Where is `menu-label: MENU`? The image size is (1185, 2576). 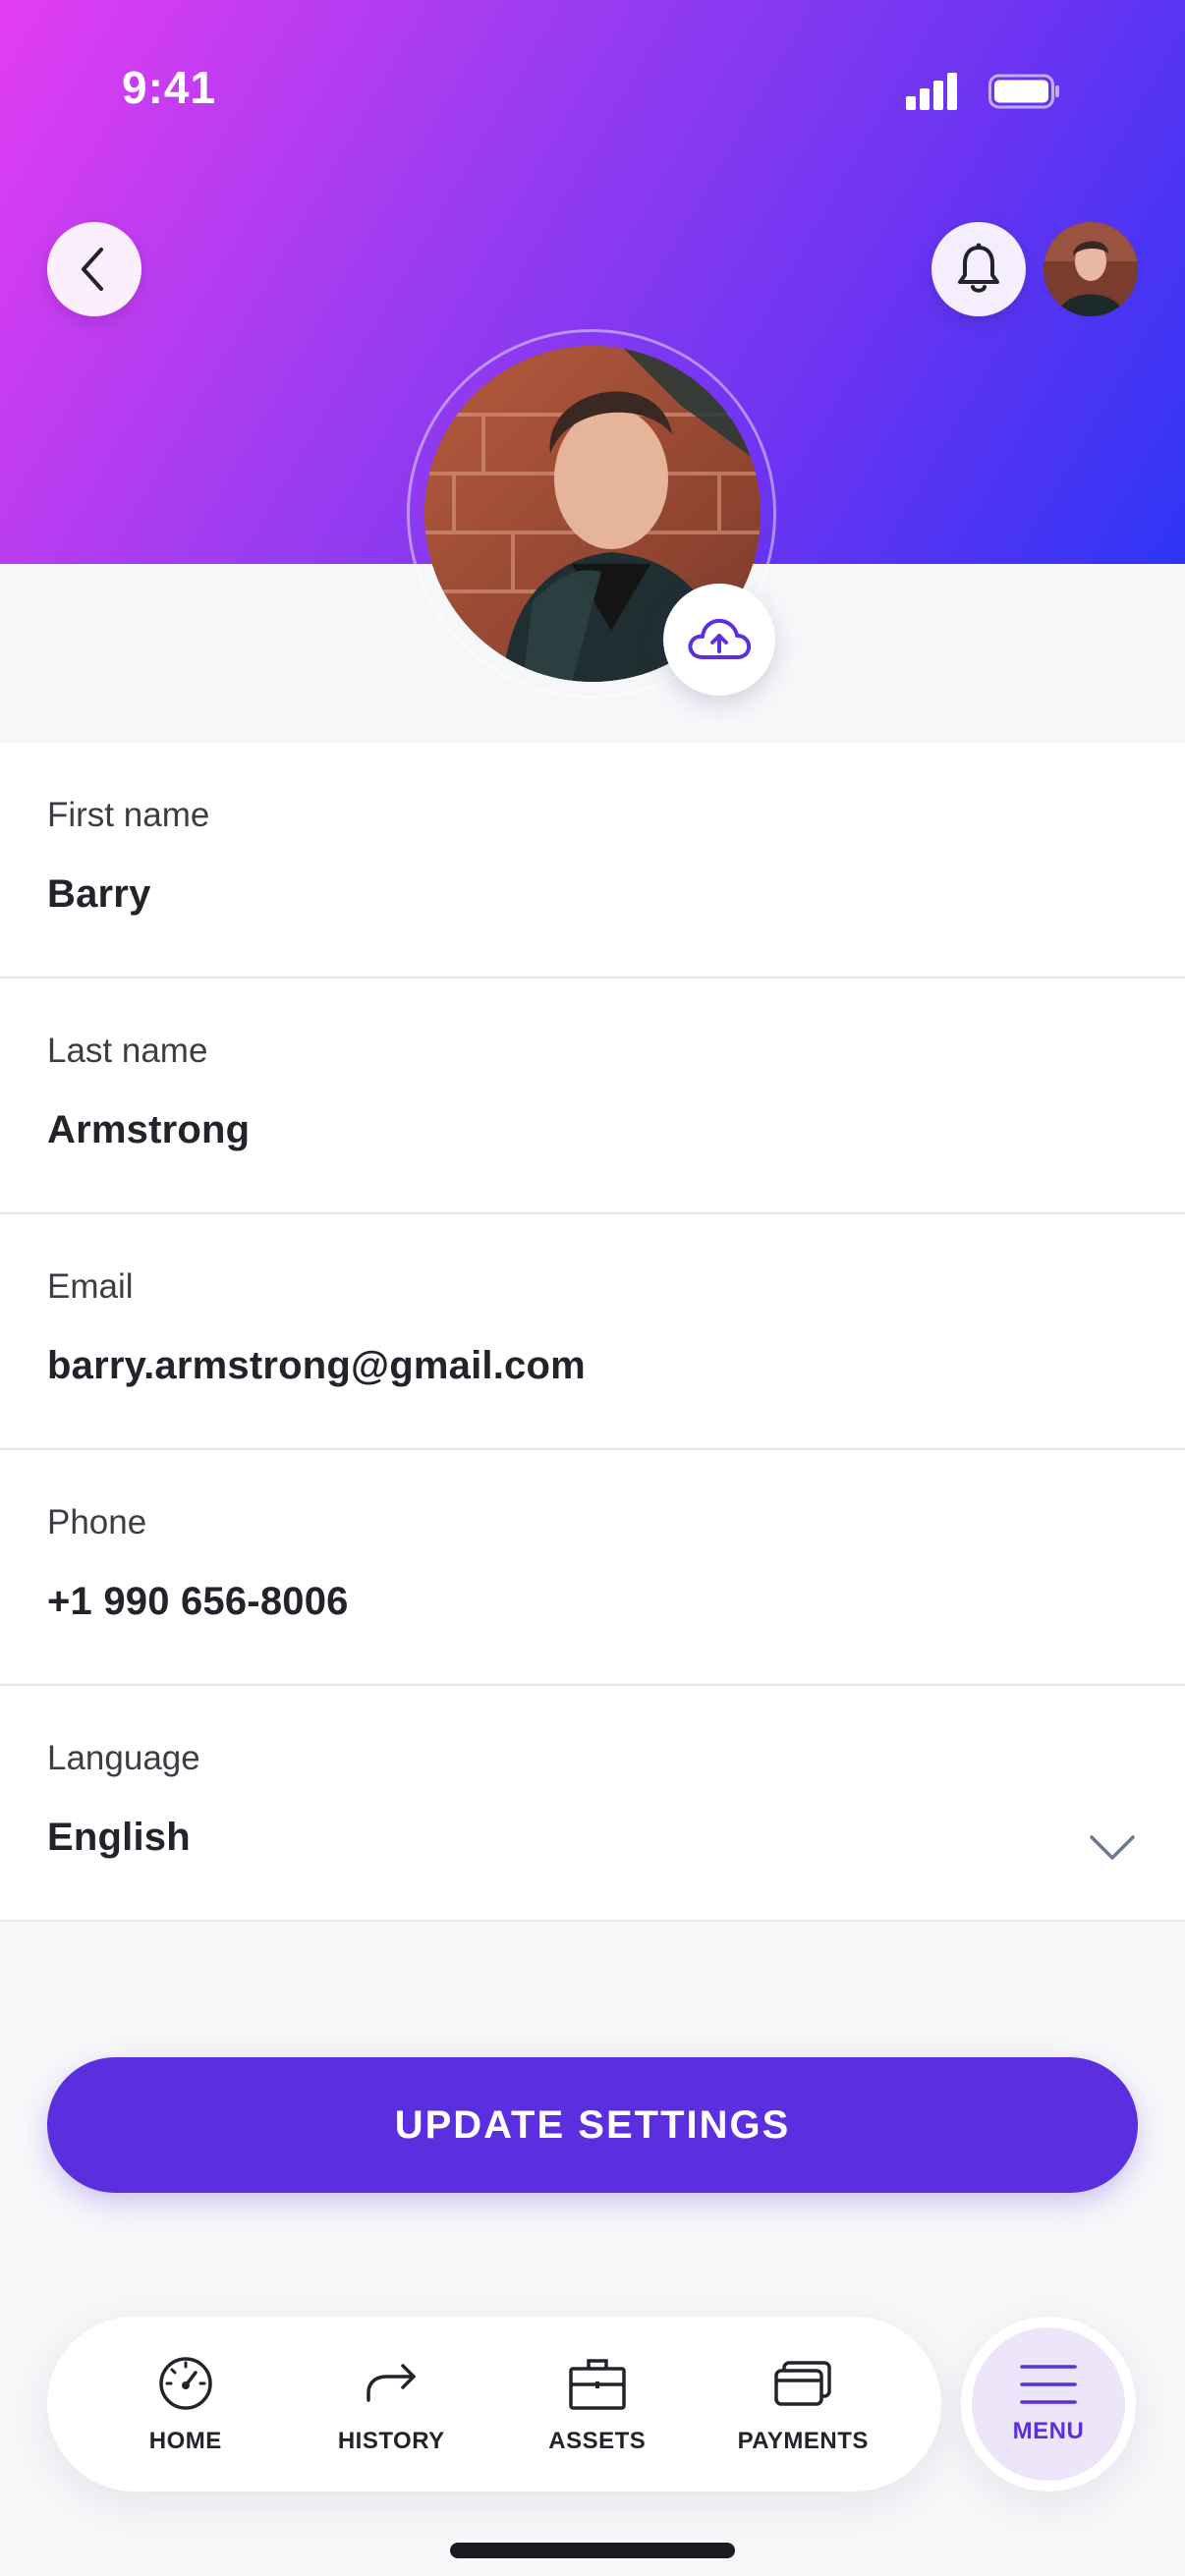 menu-label: MENU is located at coordinates (1049, 2431).